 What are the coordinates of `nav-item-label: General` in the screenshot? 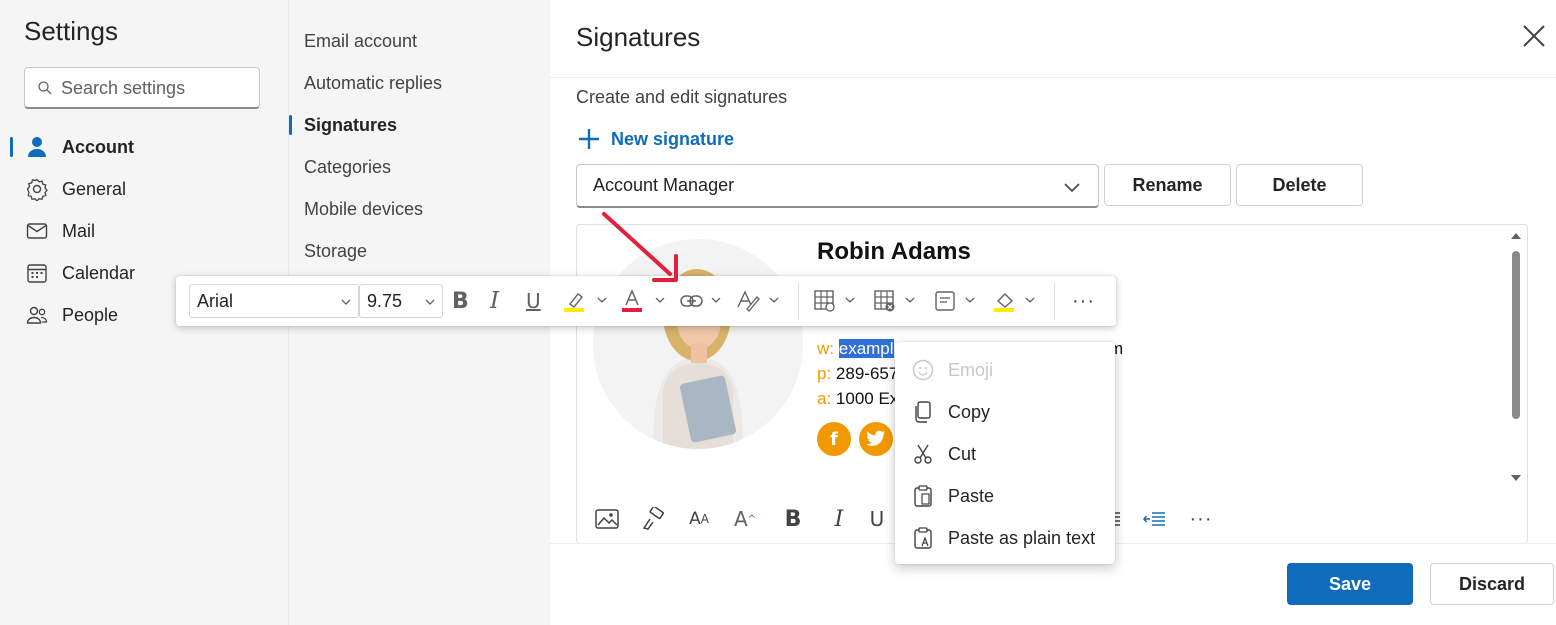 It's located at (94, 188).